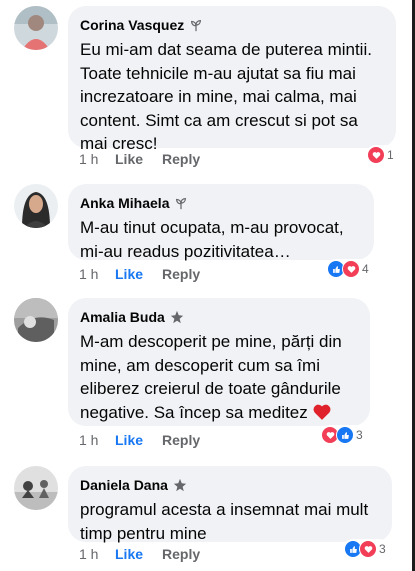 This screenshot has height=571, width=415. I want to click on author-name: Daniela Dana, so click(124, 485).